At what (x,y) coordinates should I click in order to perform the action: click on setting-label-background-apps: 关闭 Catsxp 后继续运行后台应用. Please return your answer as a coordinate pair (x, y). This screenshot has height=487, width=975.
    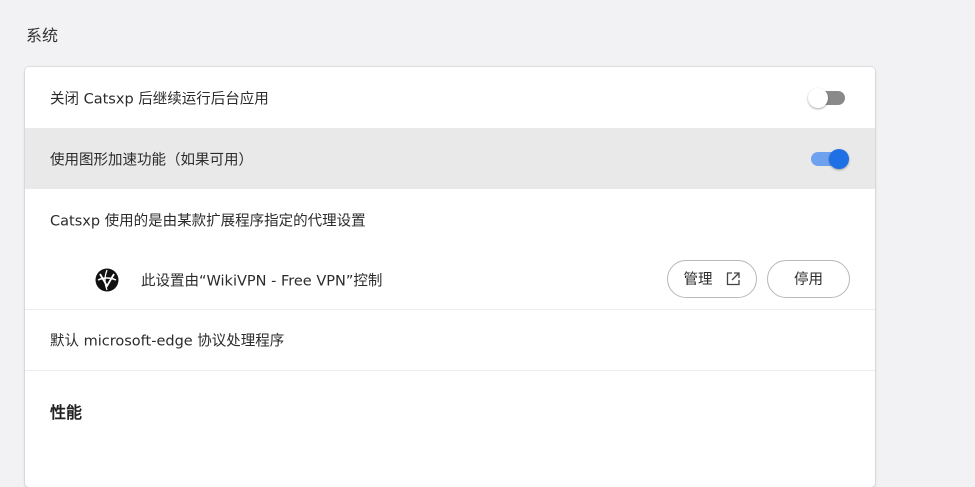
    Looking at the image, I should click on (159, 99).